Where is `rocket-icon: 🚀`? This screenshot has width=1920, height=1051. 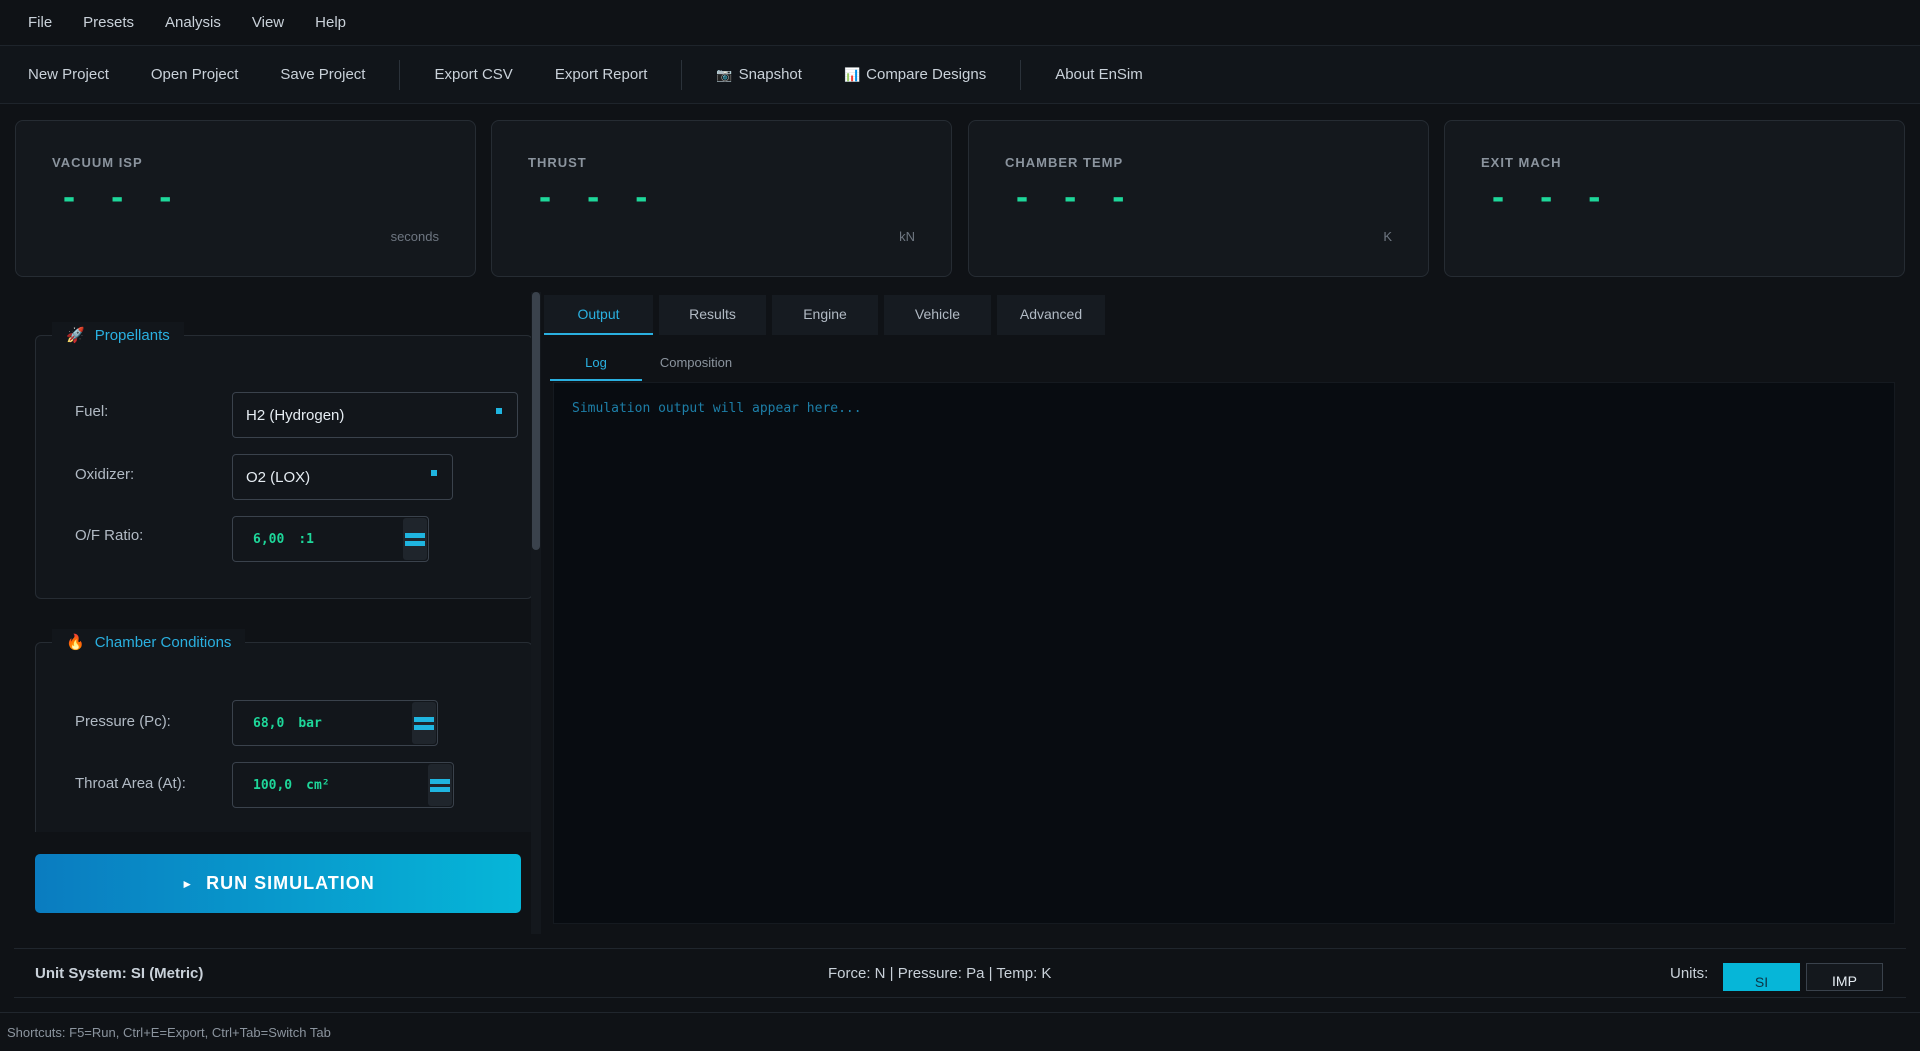
rocket-icon: 🚀 is located at coordinates (75, 335).